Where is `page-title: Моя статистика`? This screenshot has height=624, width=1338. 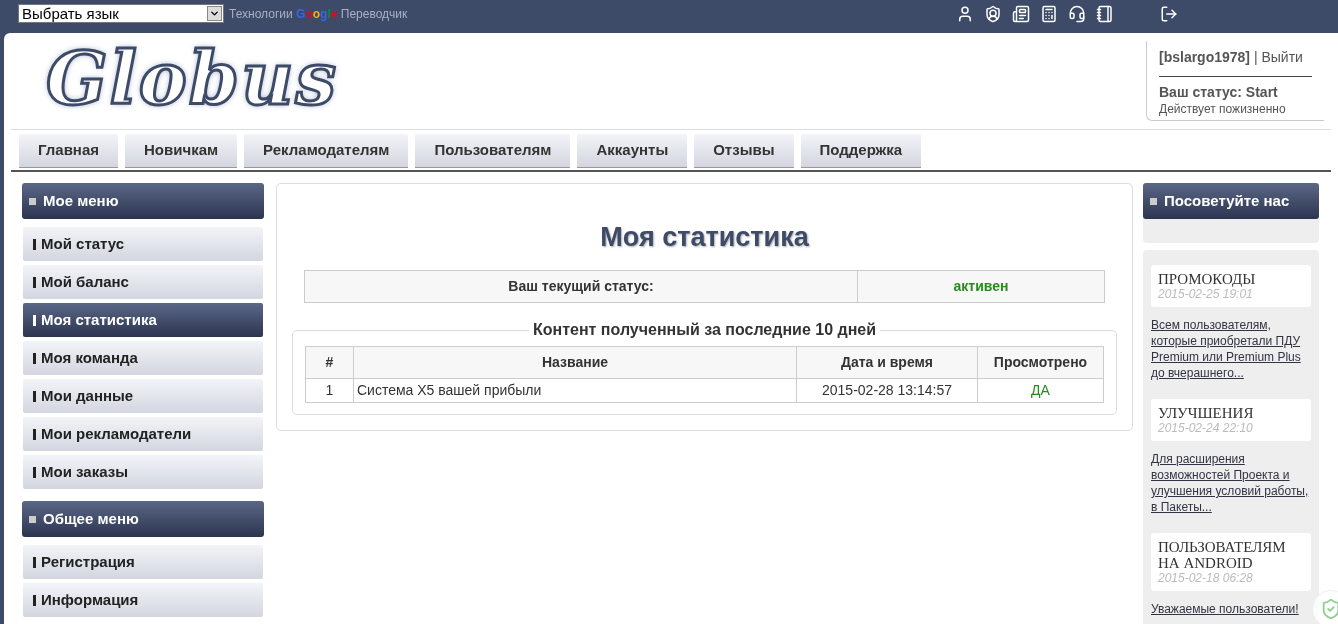
page-title: Моя статистика is located at coordinates (704, 237).